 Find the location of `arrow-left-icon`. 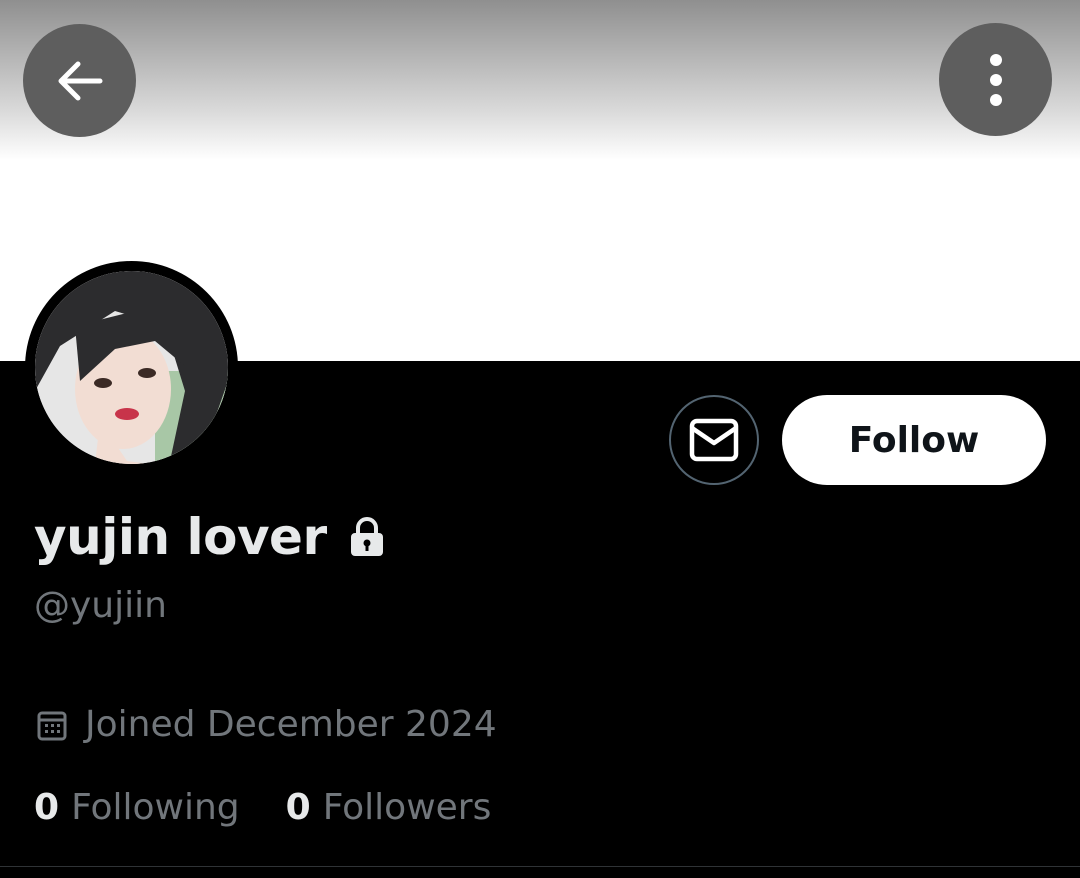

arrow-left-icon is located at coordinates (80, 80).